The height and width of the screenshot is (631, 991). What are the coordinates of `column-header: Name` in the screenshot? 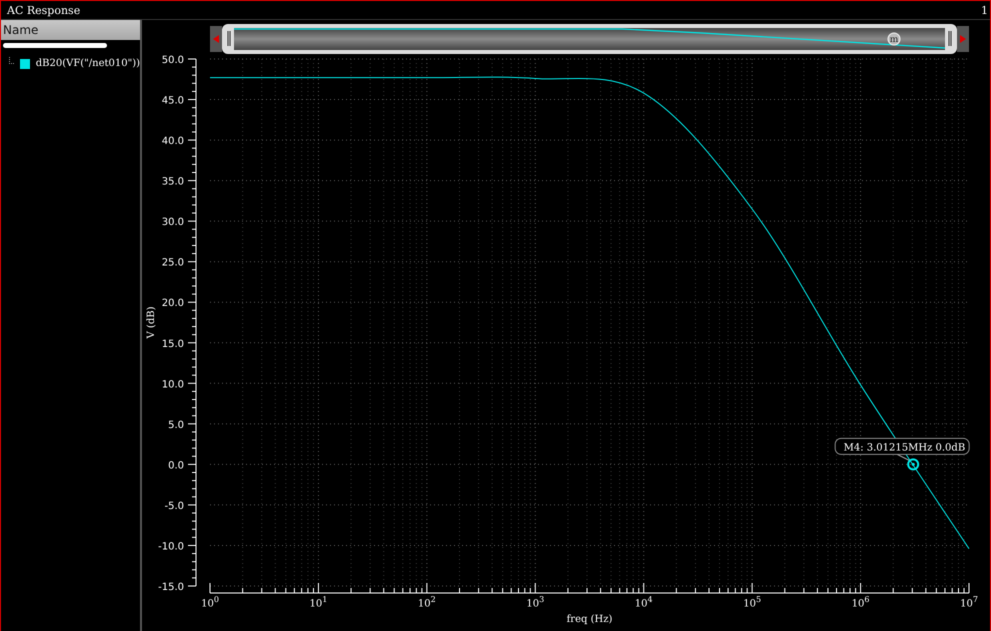 It's located at (70, 30).